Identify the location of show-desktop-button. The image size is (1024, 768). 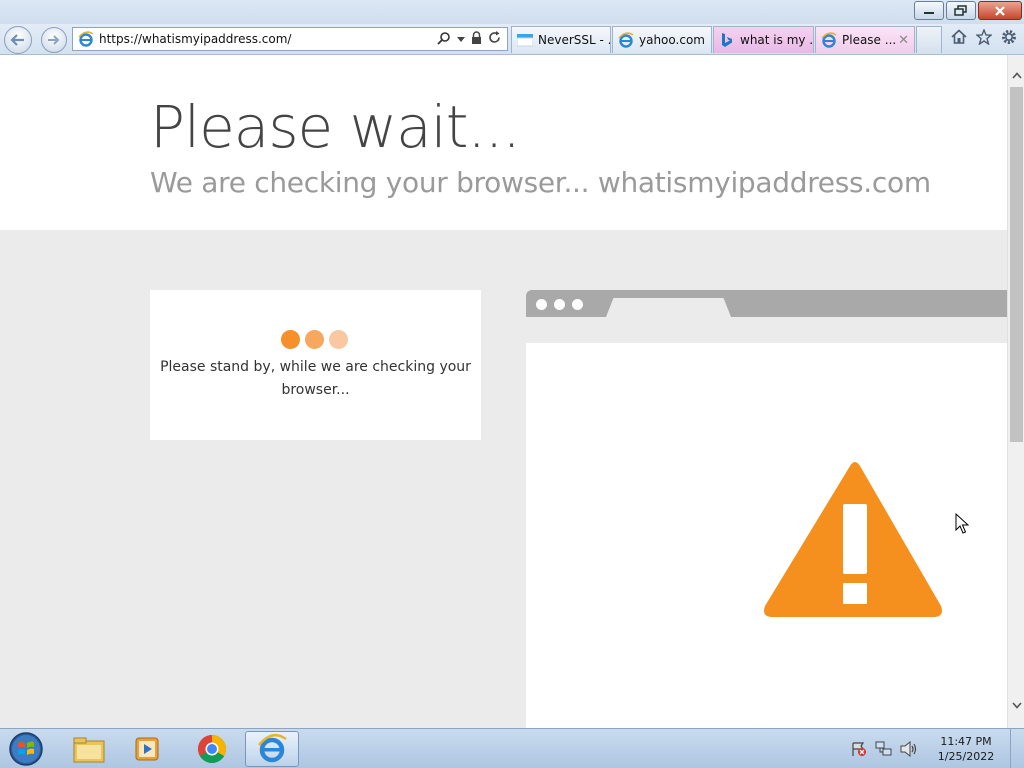
(1017, 748).